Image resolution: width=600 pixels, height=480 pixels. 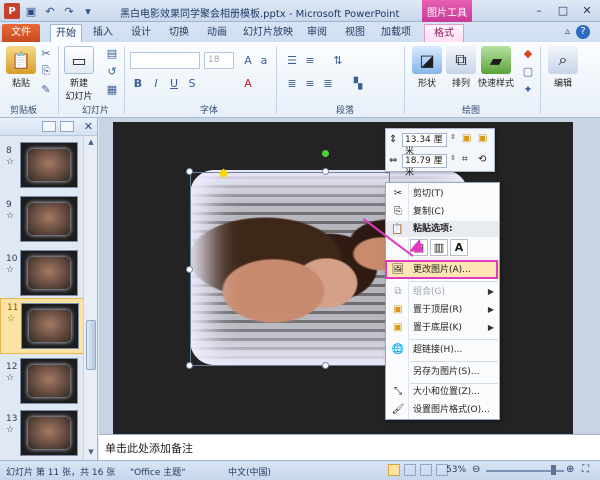 I want to click on zoom-in-icon: ⊕, so click(x=570, y=469).